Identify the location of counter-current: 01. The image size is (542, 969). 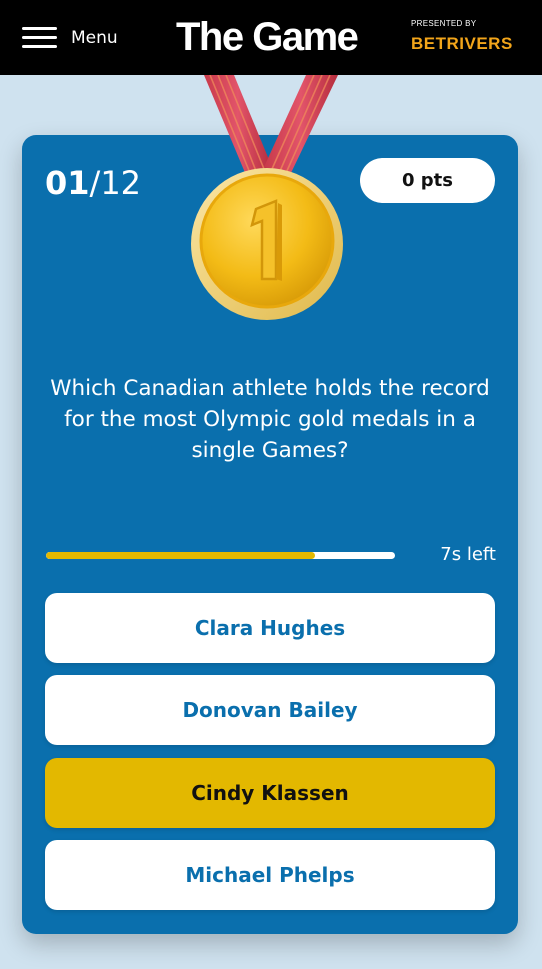
(67, 183).